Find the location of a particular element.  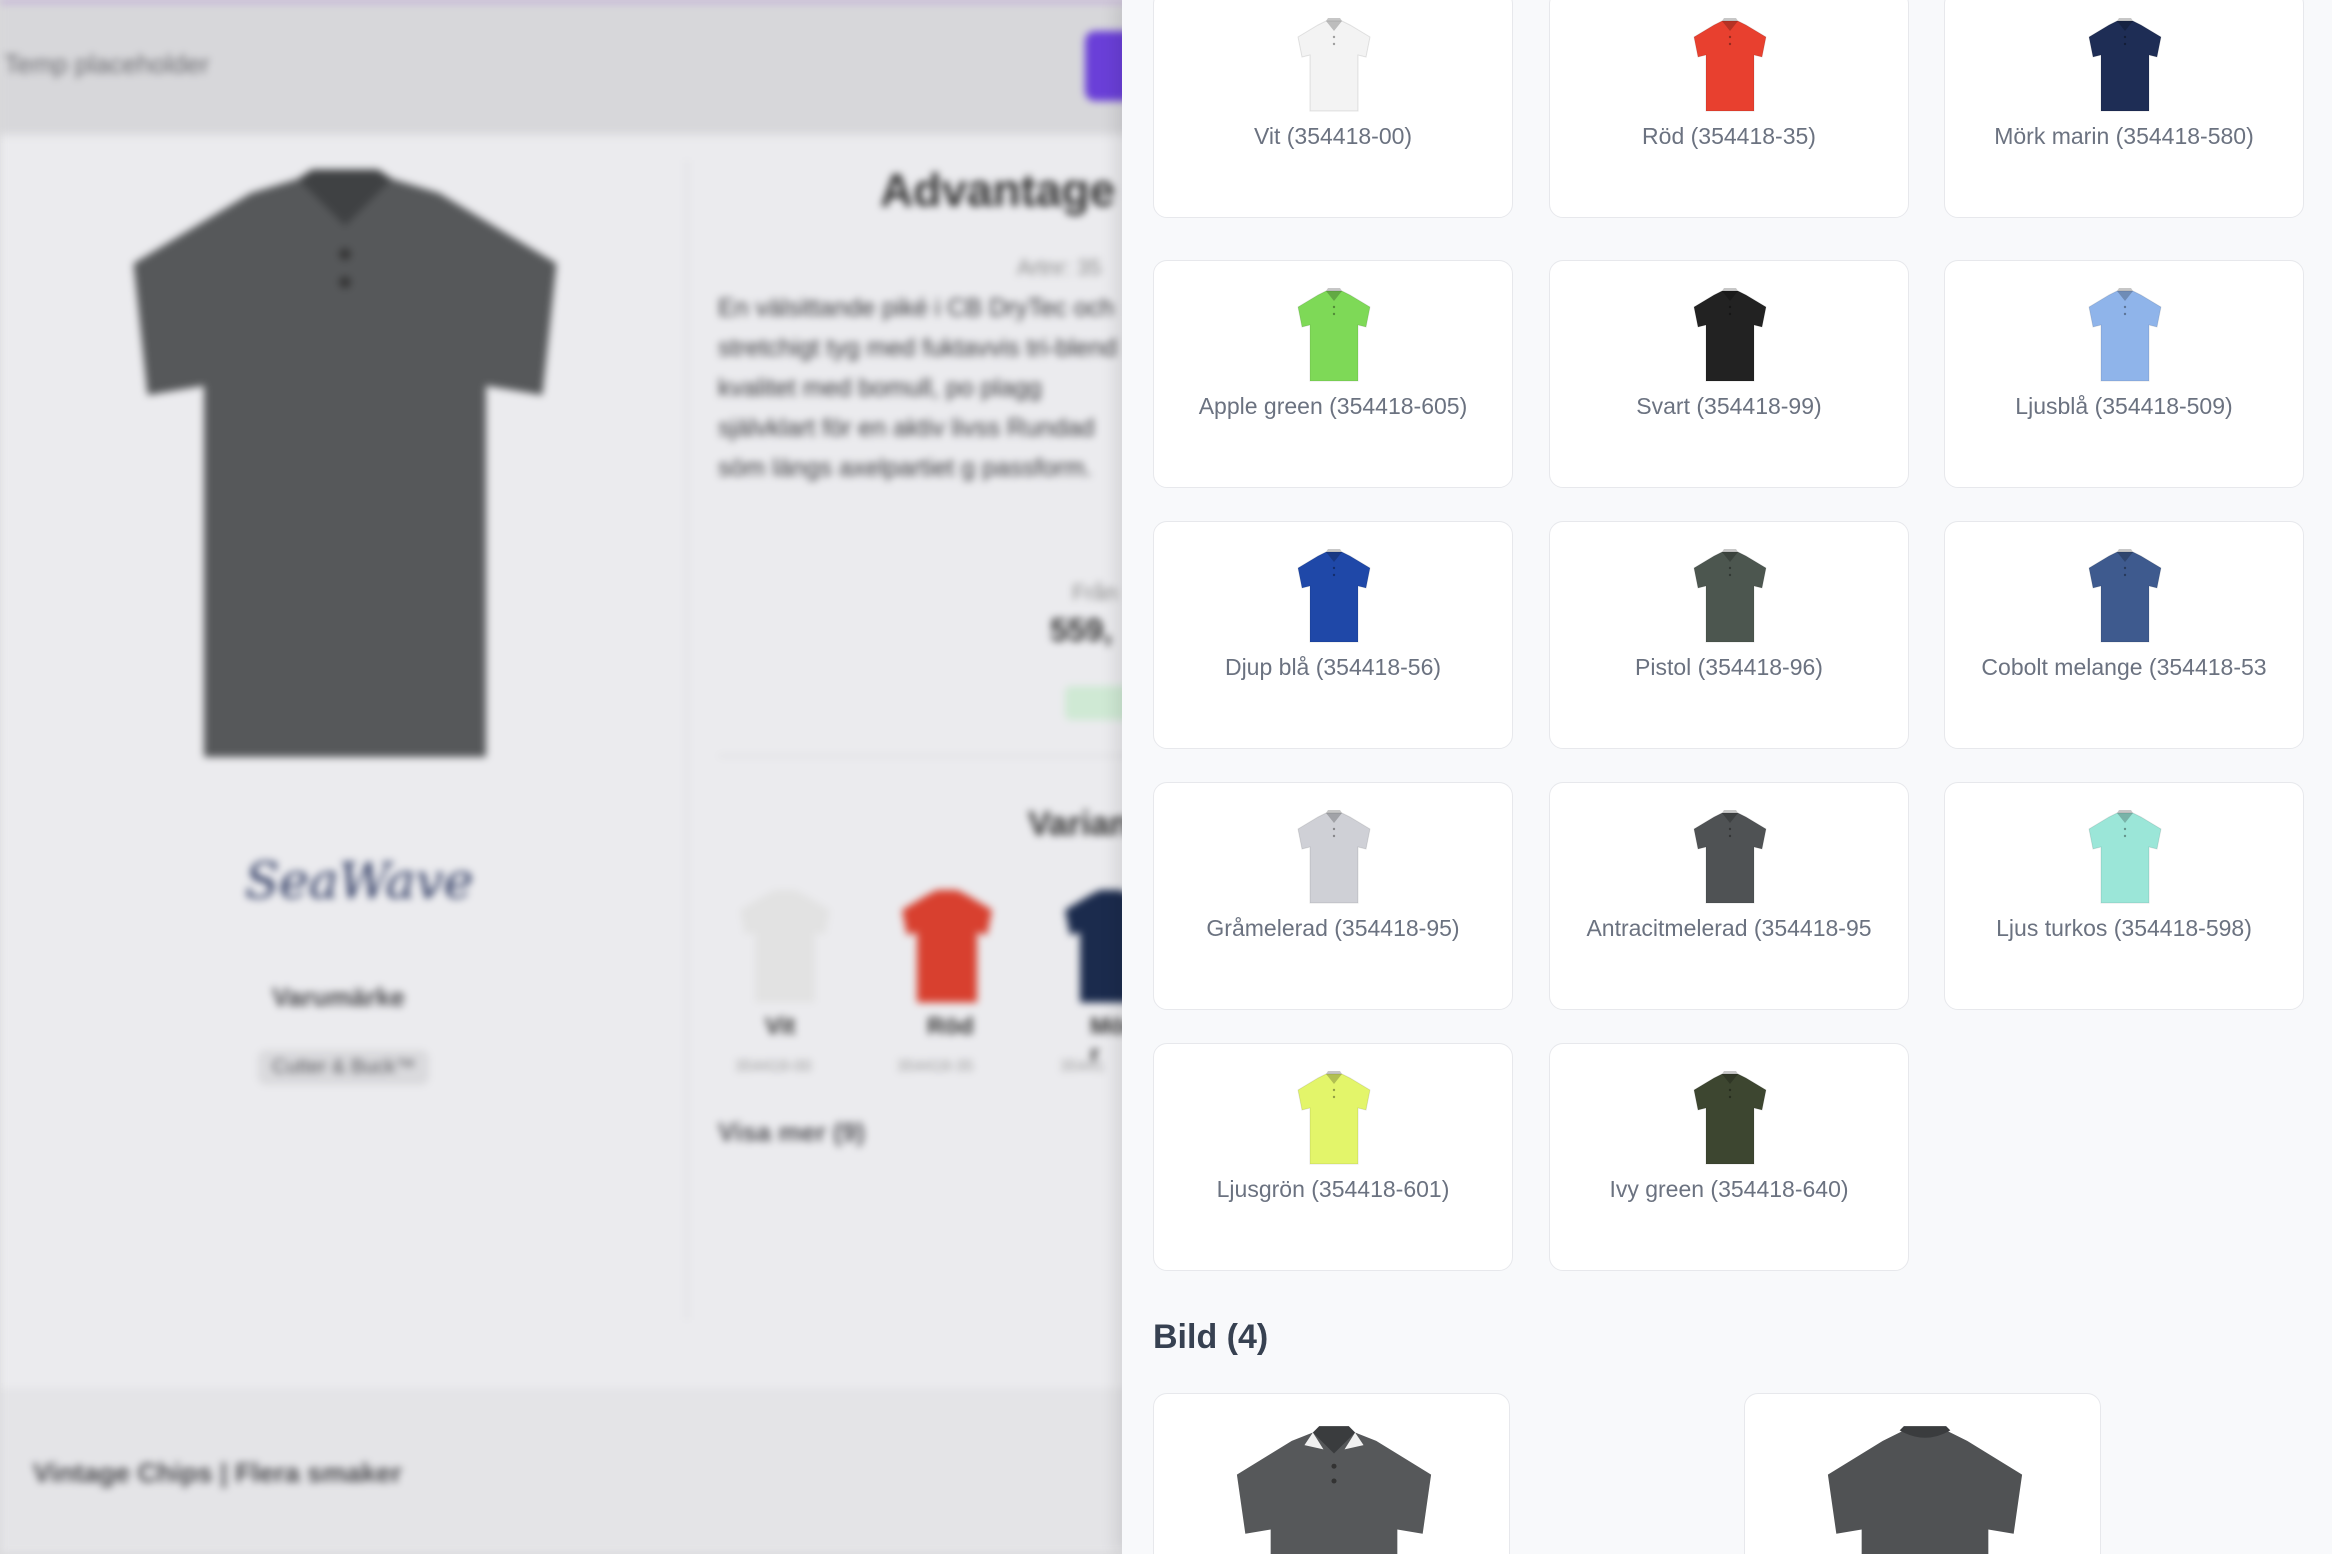

product-main-image is located at coordinates (345, 463).